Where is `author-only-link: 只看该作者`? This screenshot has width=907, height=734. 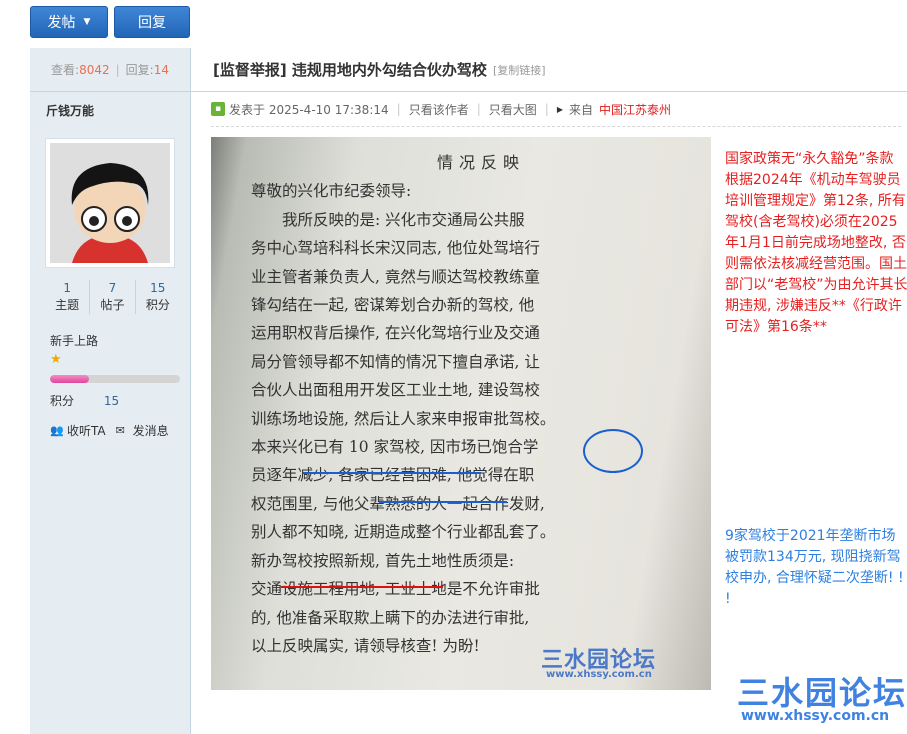 author-only-link: 只看该作者 is located at coordinates (439, 109).